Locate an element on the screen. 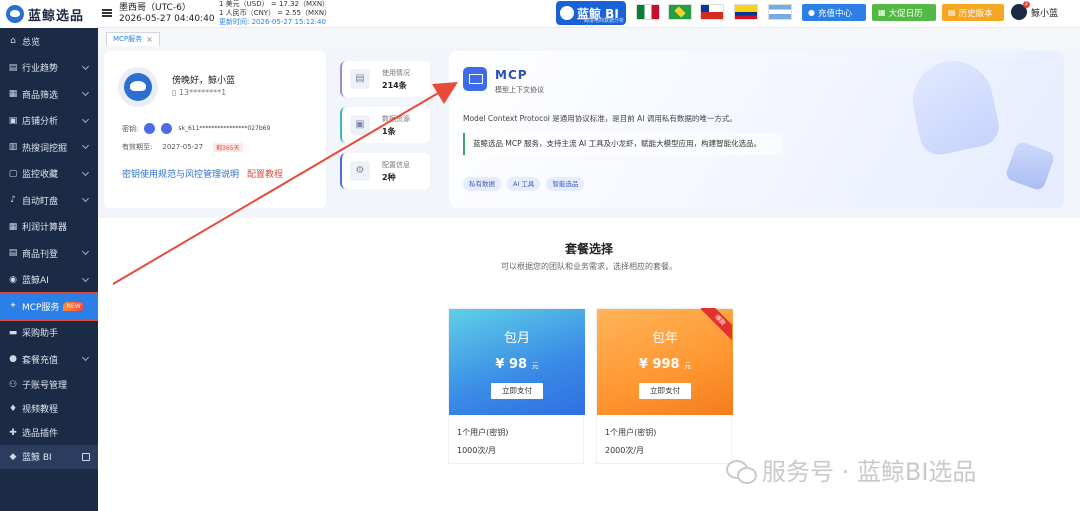  sidebar-item-label: 子账号管理 is located at coordinates (45, 386).